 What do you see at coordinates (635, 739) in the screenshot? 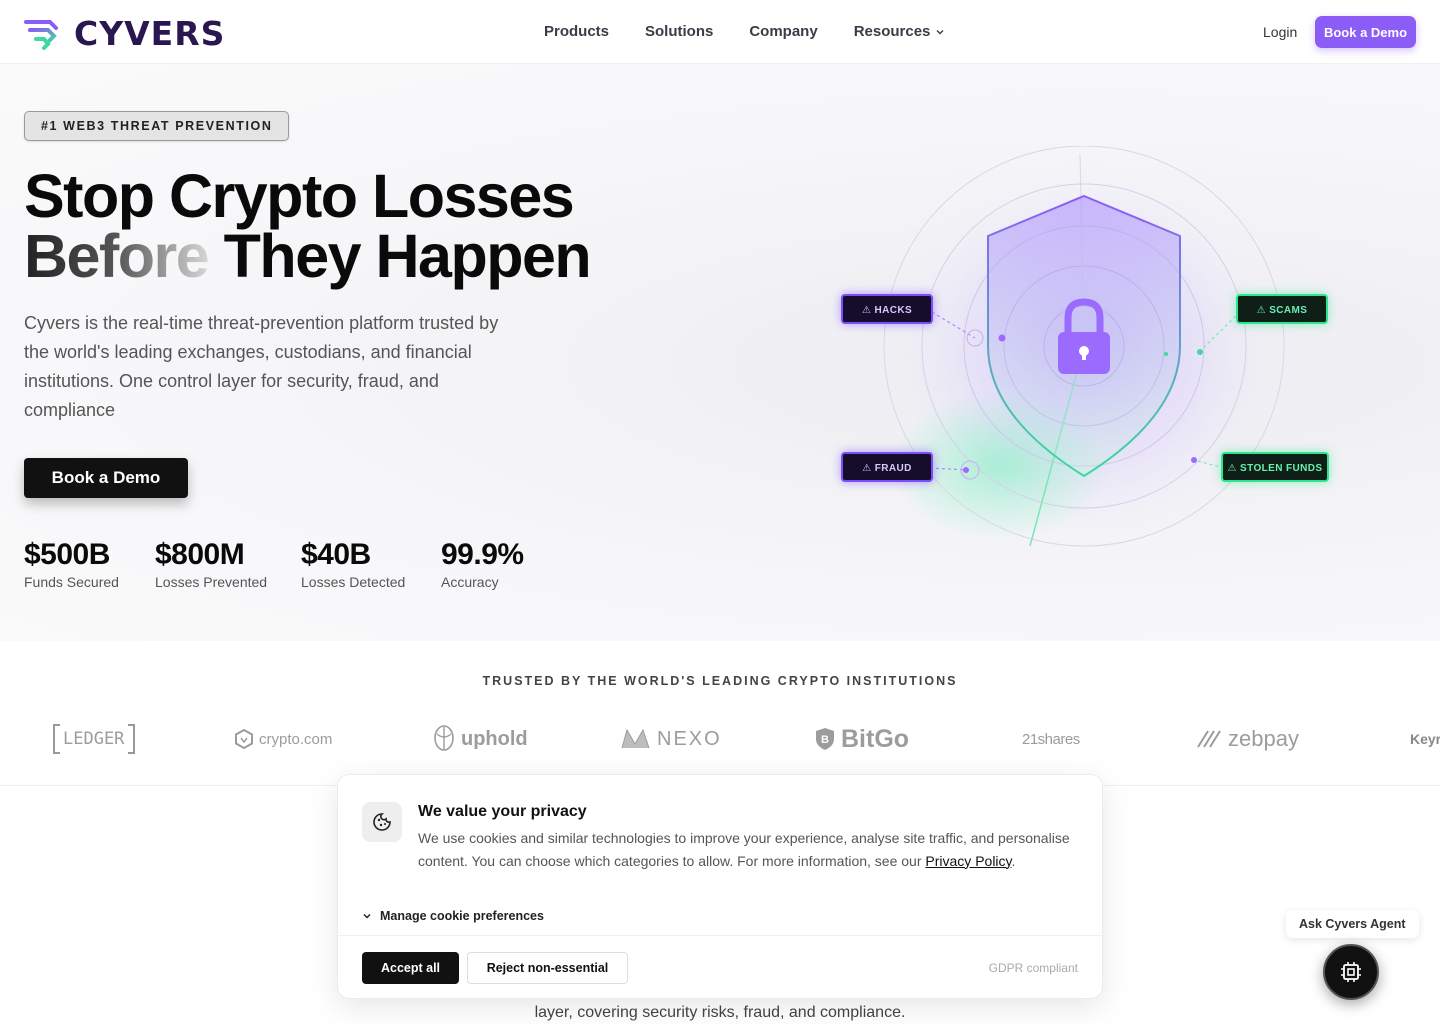
I see `nexo-mark-icon` at bounding box center [635, 739].